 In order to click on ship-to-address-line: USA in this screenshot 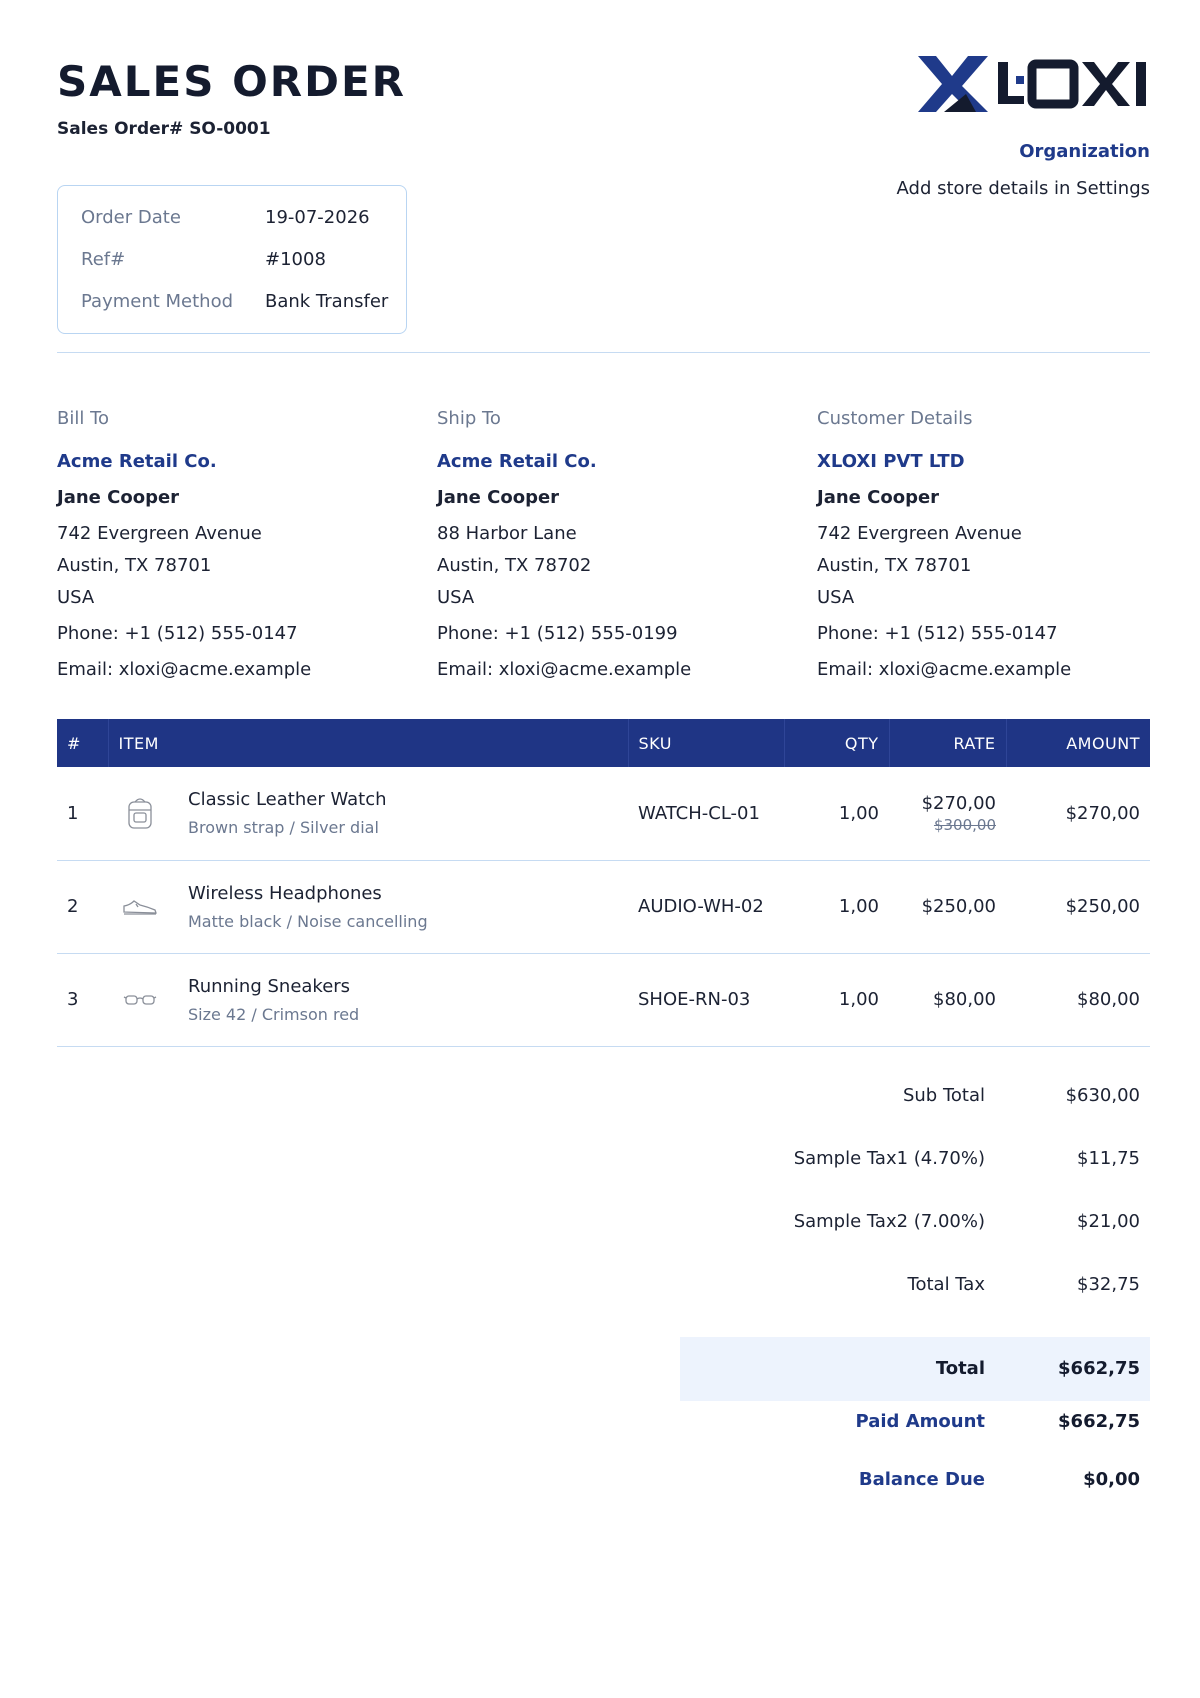, I will do `click(456, 597)`.